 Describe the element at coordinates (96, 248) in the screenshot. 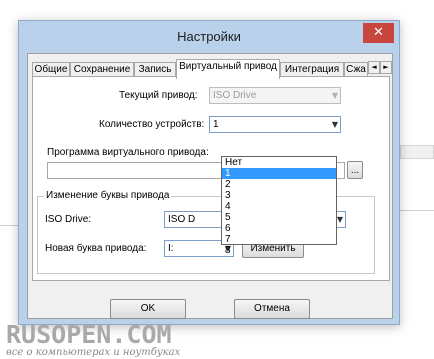

I see `new-letter-label: Новая буква привода:` at that location.